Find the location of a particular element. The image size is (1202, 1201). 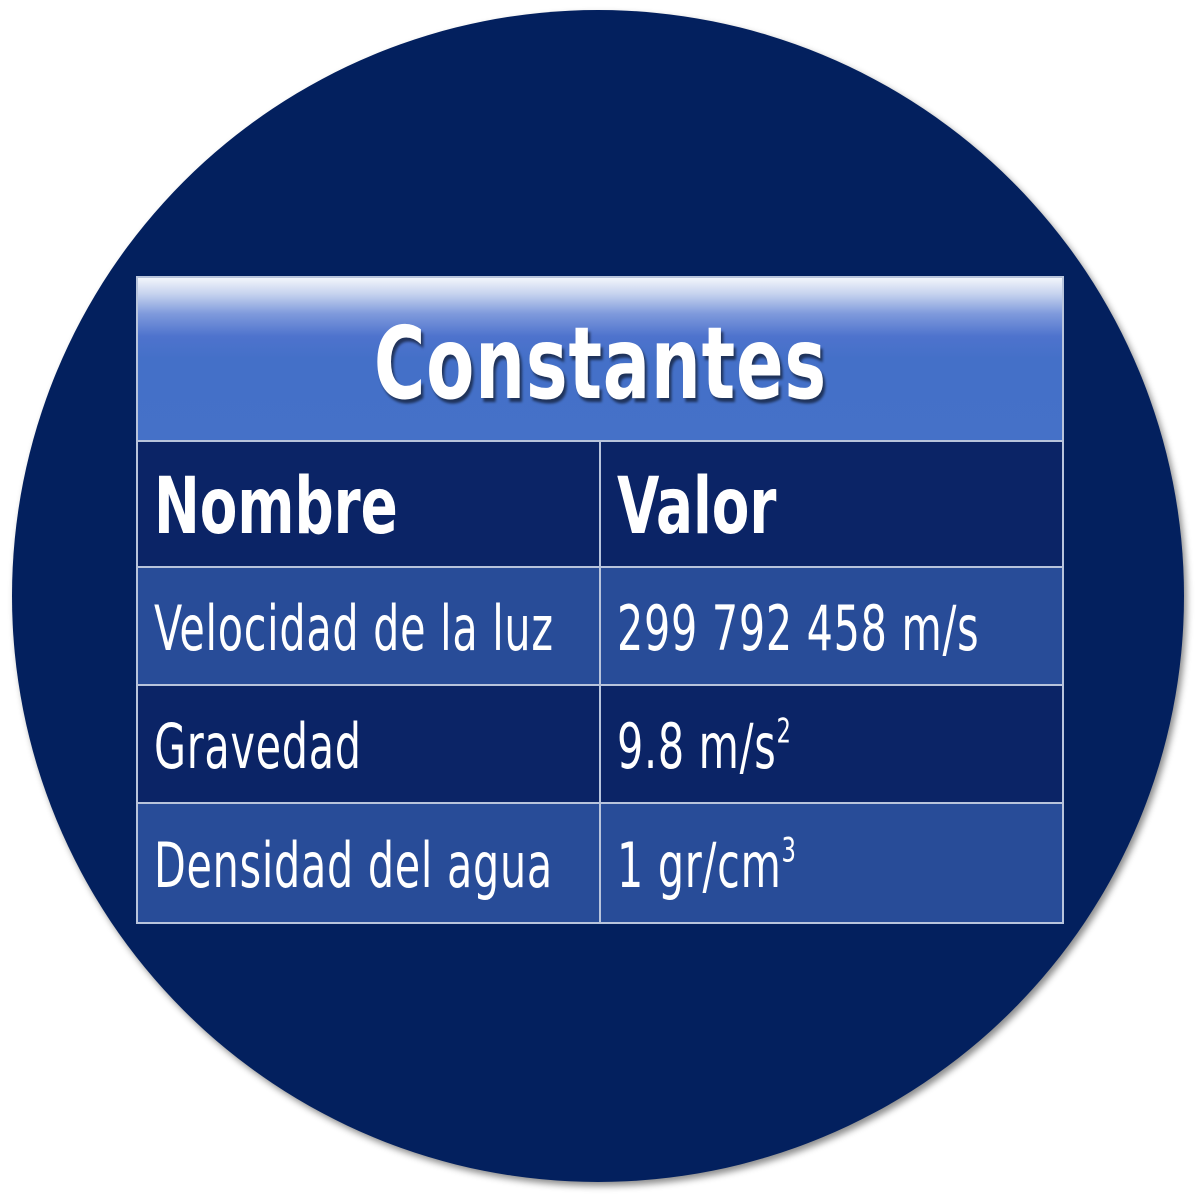

table-row: Gravedad 9.8 m/s2 is located at coordinates (600, 745).